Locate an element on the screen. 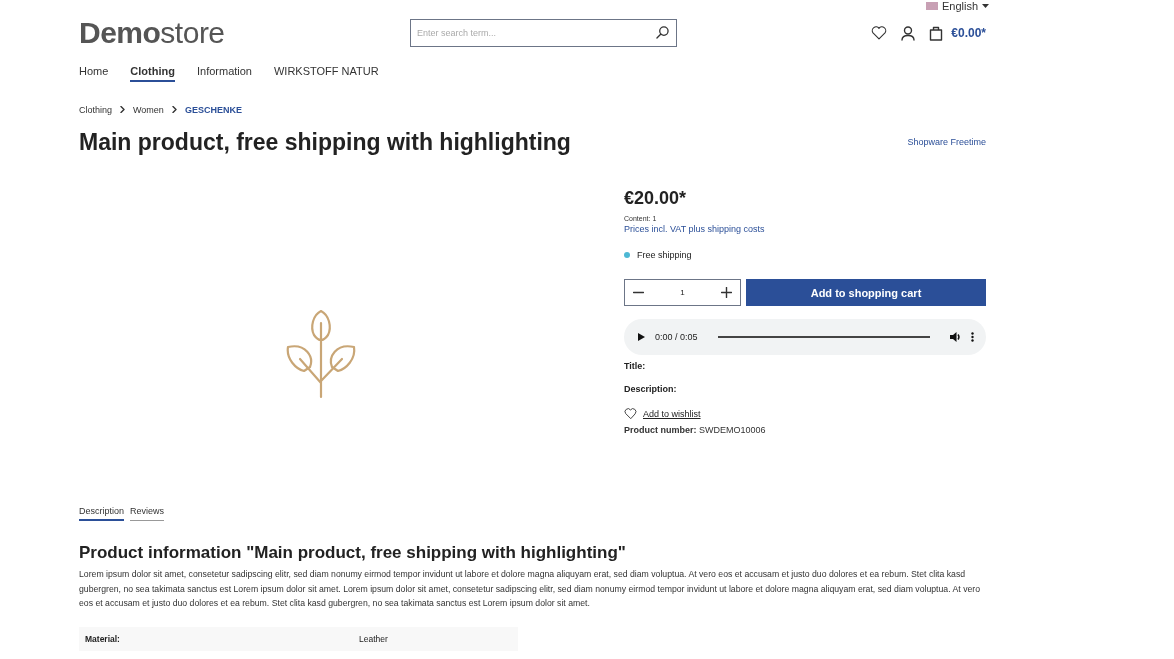 This screenshot has width=1174, height=659. account-icon is located at coordinates (908, 33).